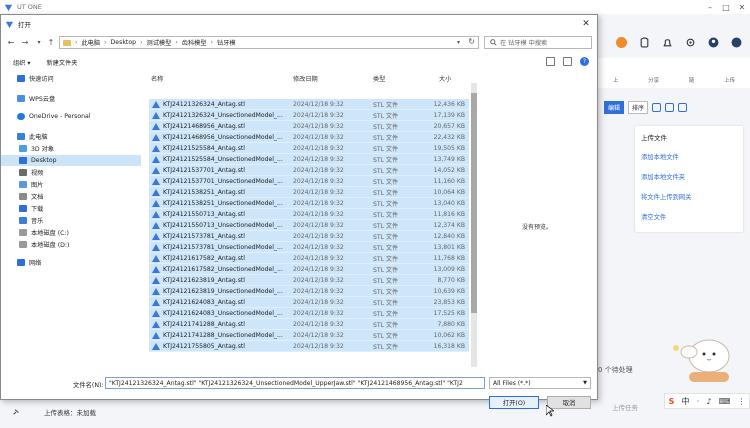  What do you see at coordinates (71, 262) in the screenshot?
I see `nav-item-network: 网络` at bounding box center [71, 262].